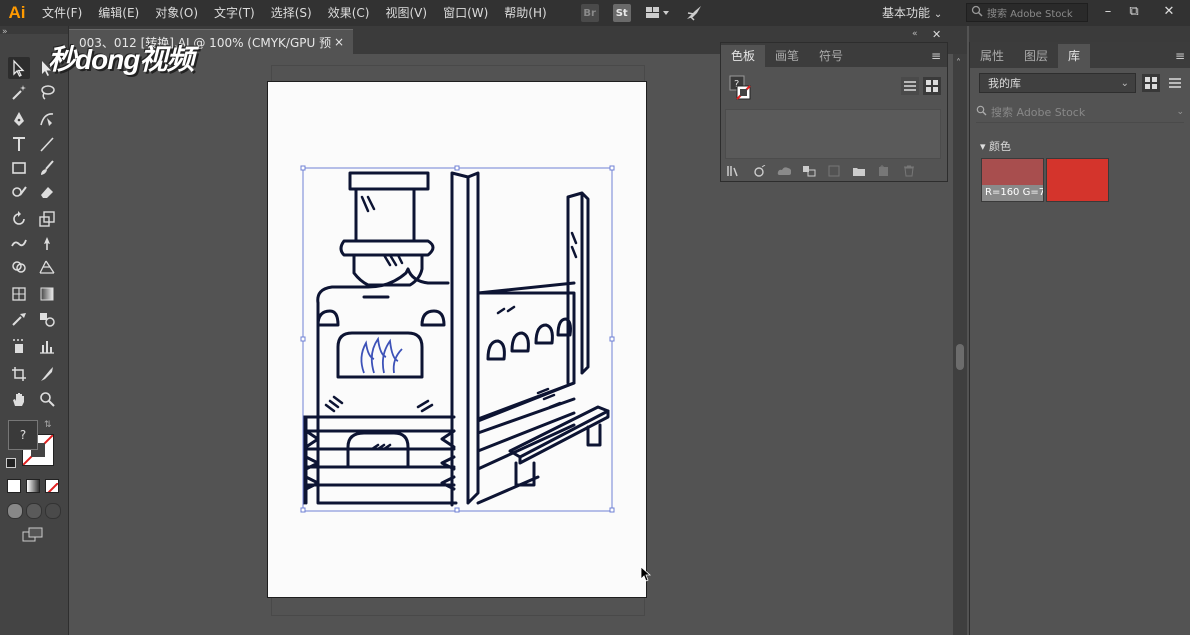 This screenshot has height=635, width=1190. What do you see at coordinates (1036, 56) in the screenshot?
I see `tab-layers: 图层` at bounding box center [1036, 56].